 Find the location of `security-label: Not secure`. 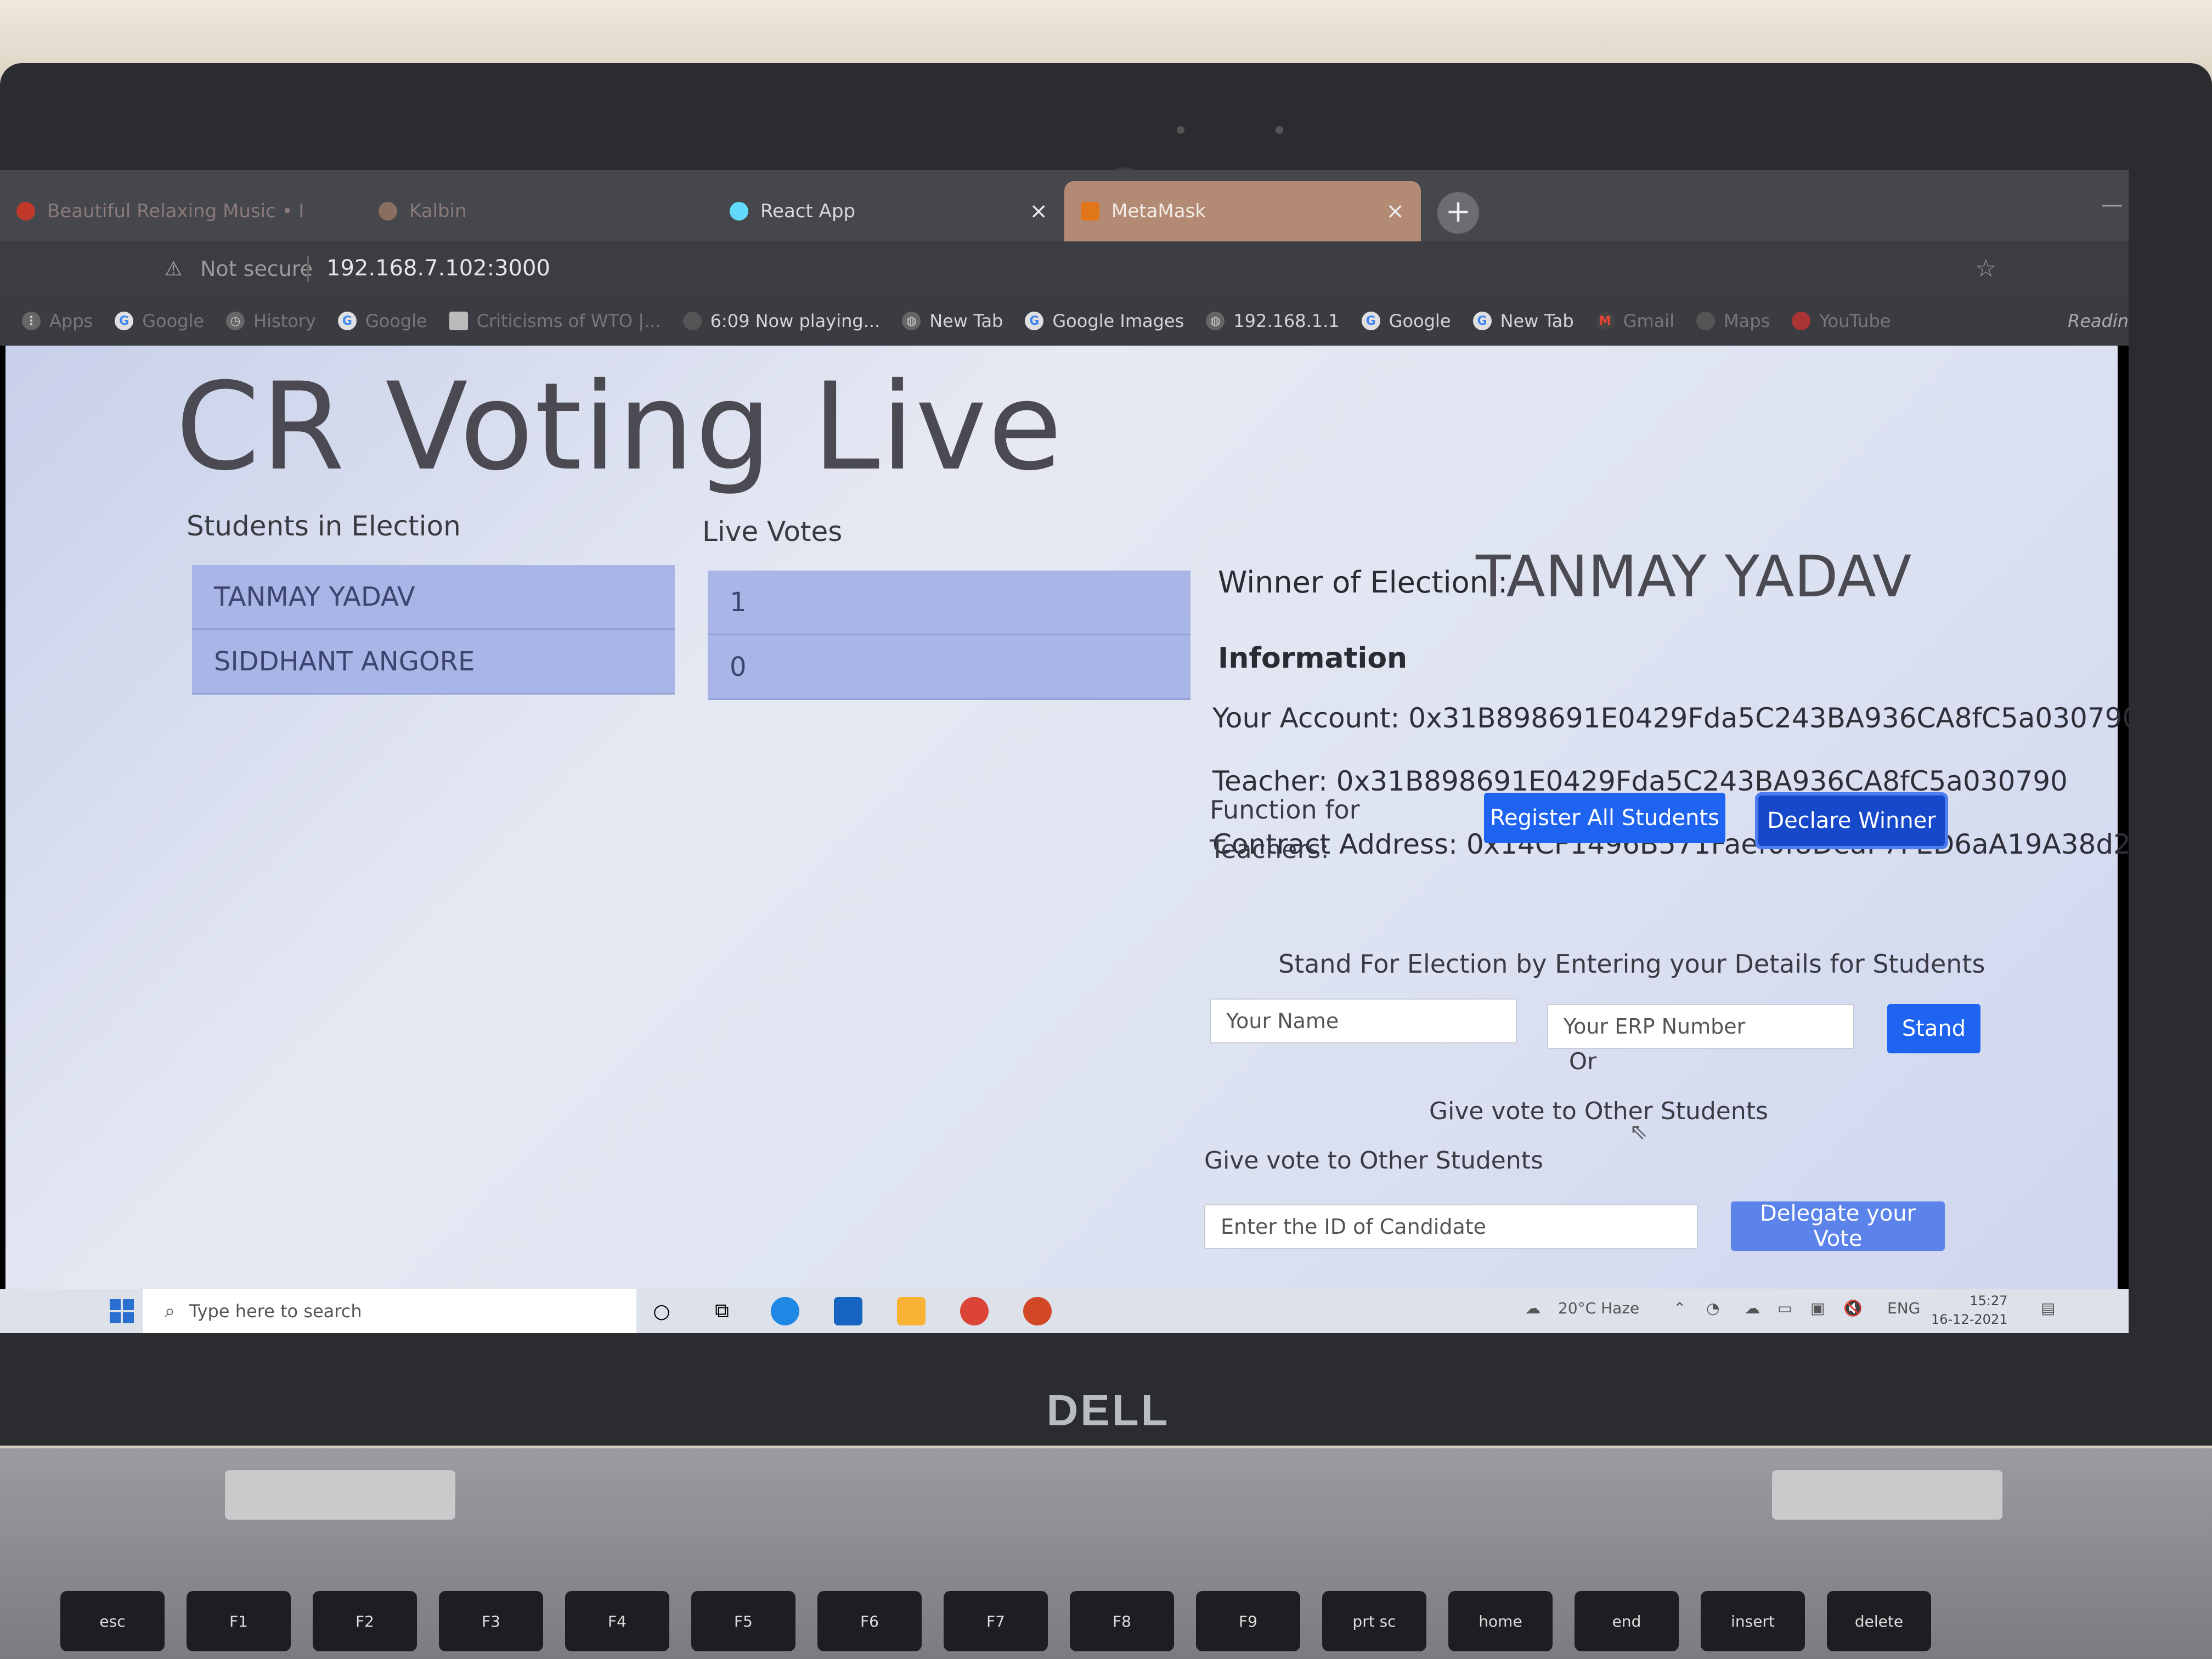

security-label: Not secure is located at coordinates (256, 269).